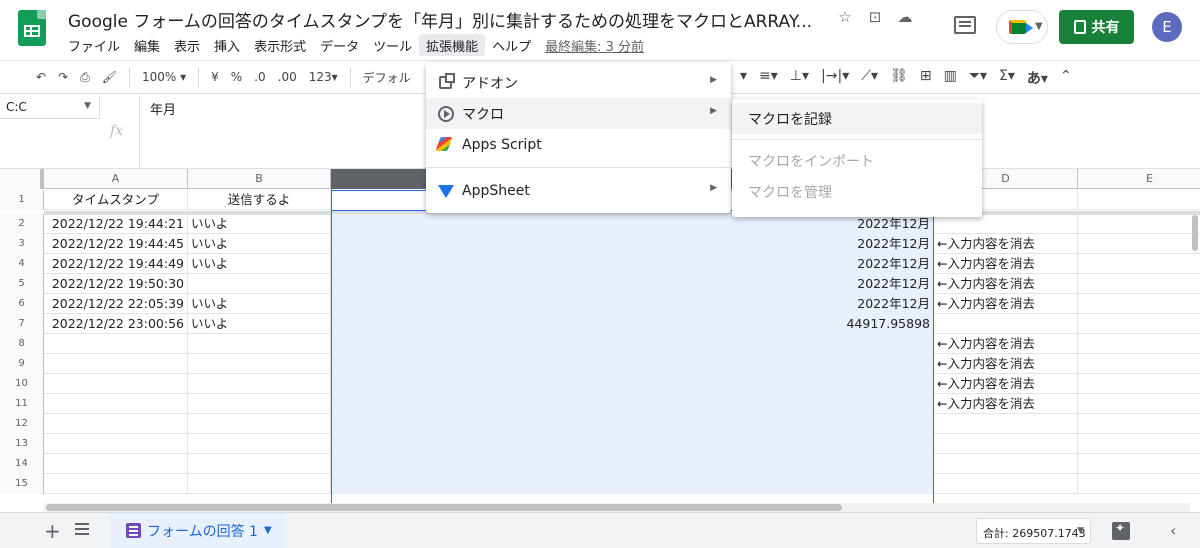  Describe the element at coordinates (1139, 424) in the screenshot. I see `cell-e12` at that location.